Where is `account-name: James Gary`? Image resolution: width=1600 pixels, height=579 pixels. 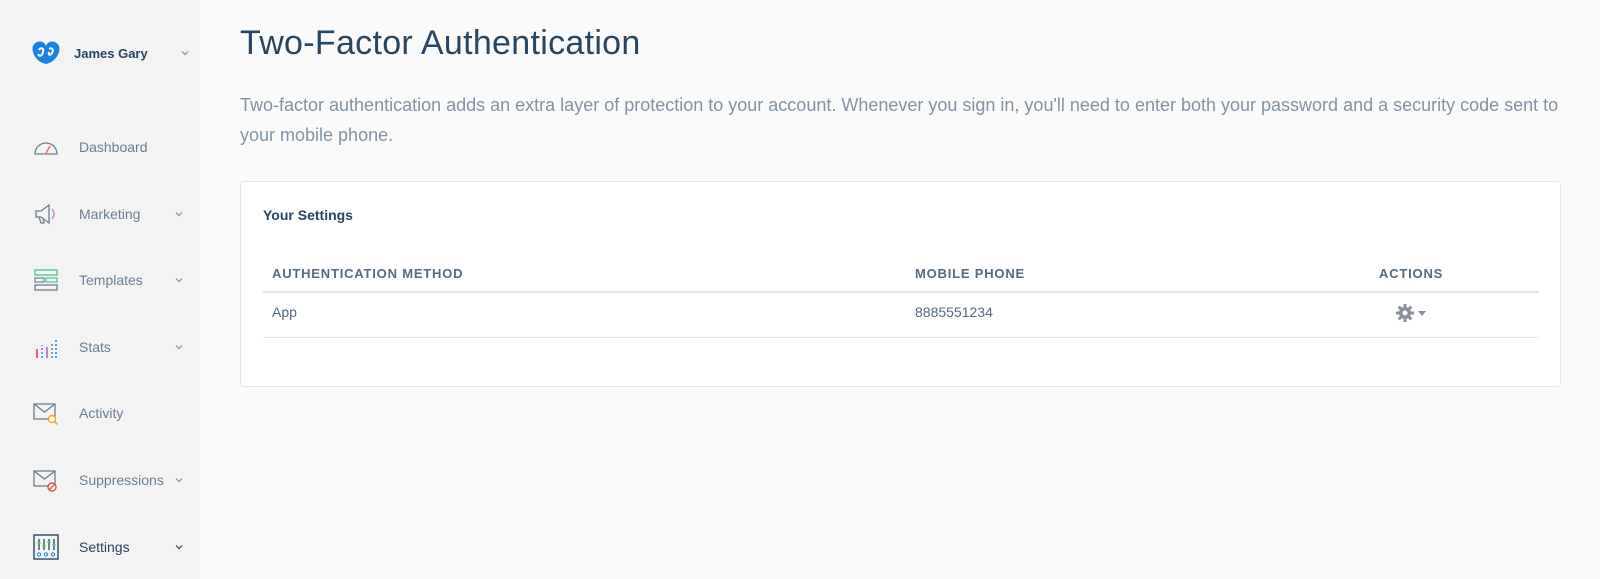
account-name: James Gary is located at coordinates (111, 53).